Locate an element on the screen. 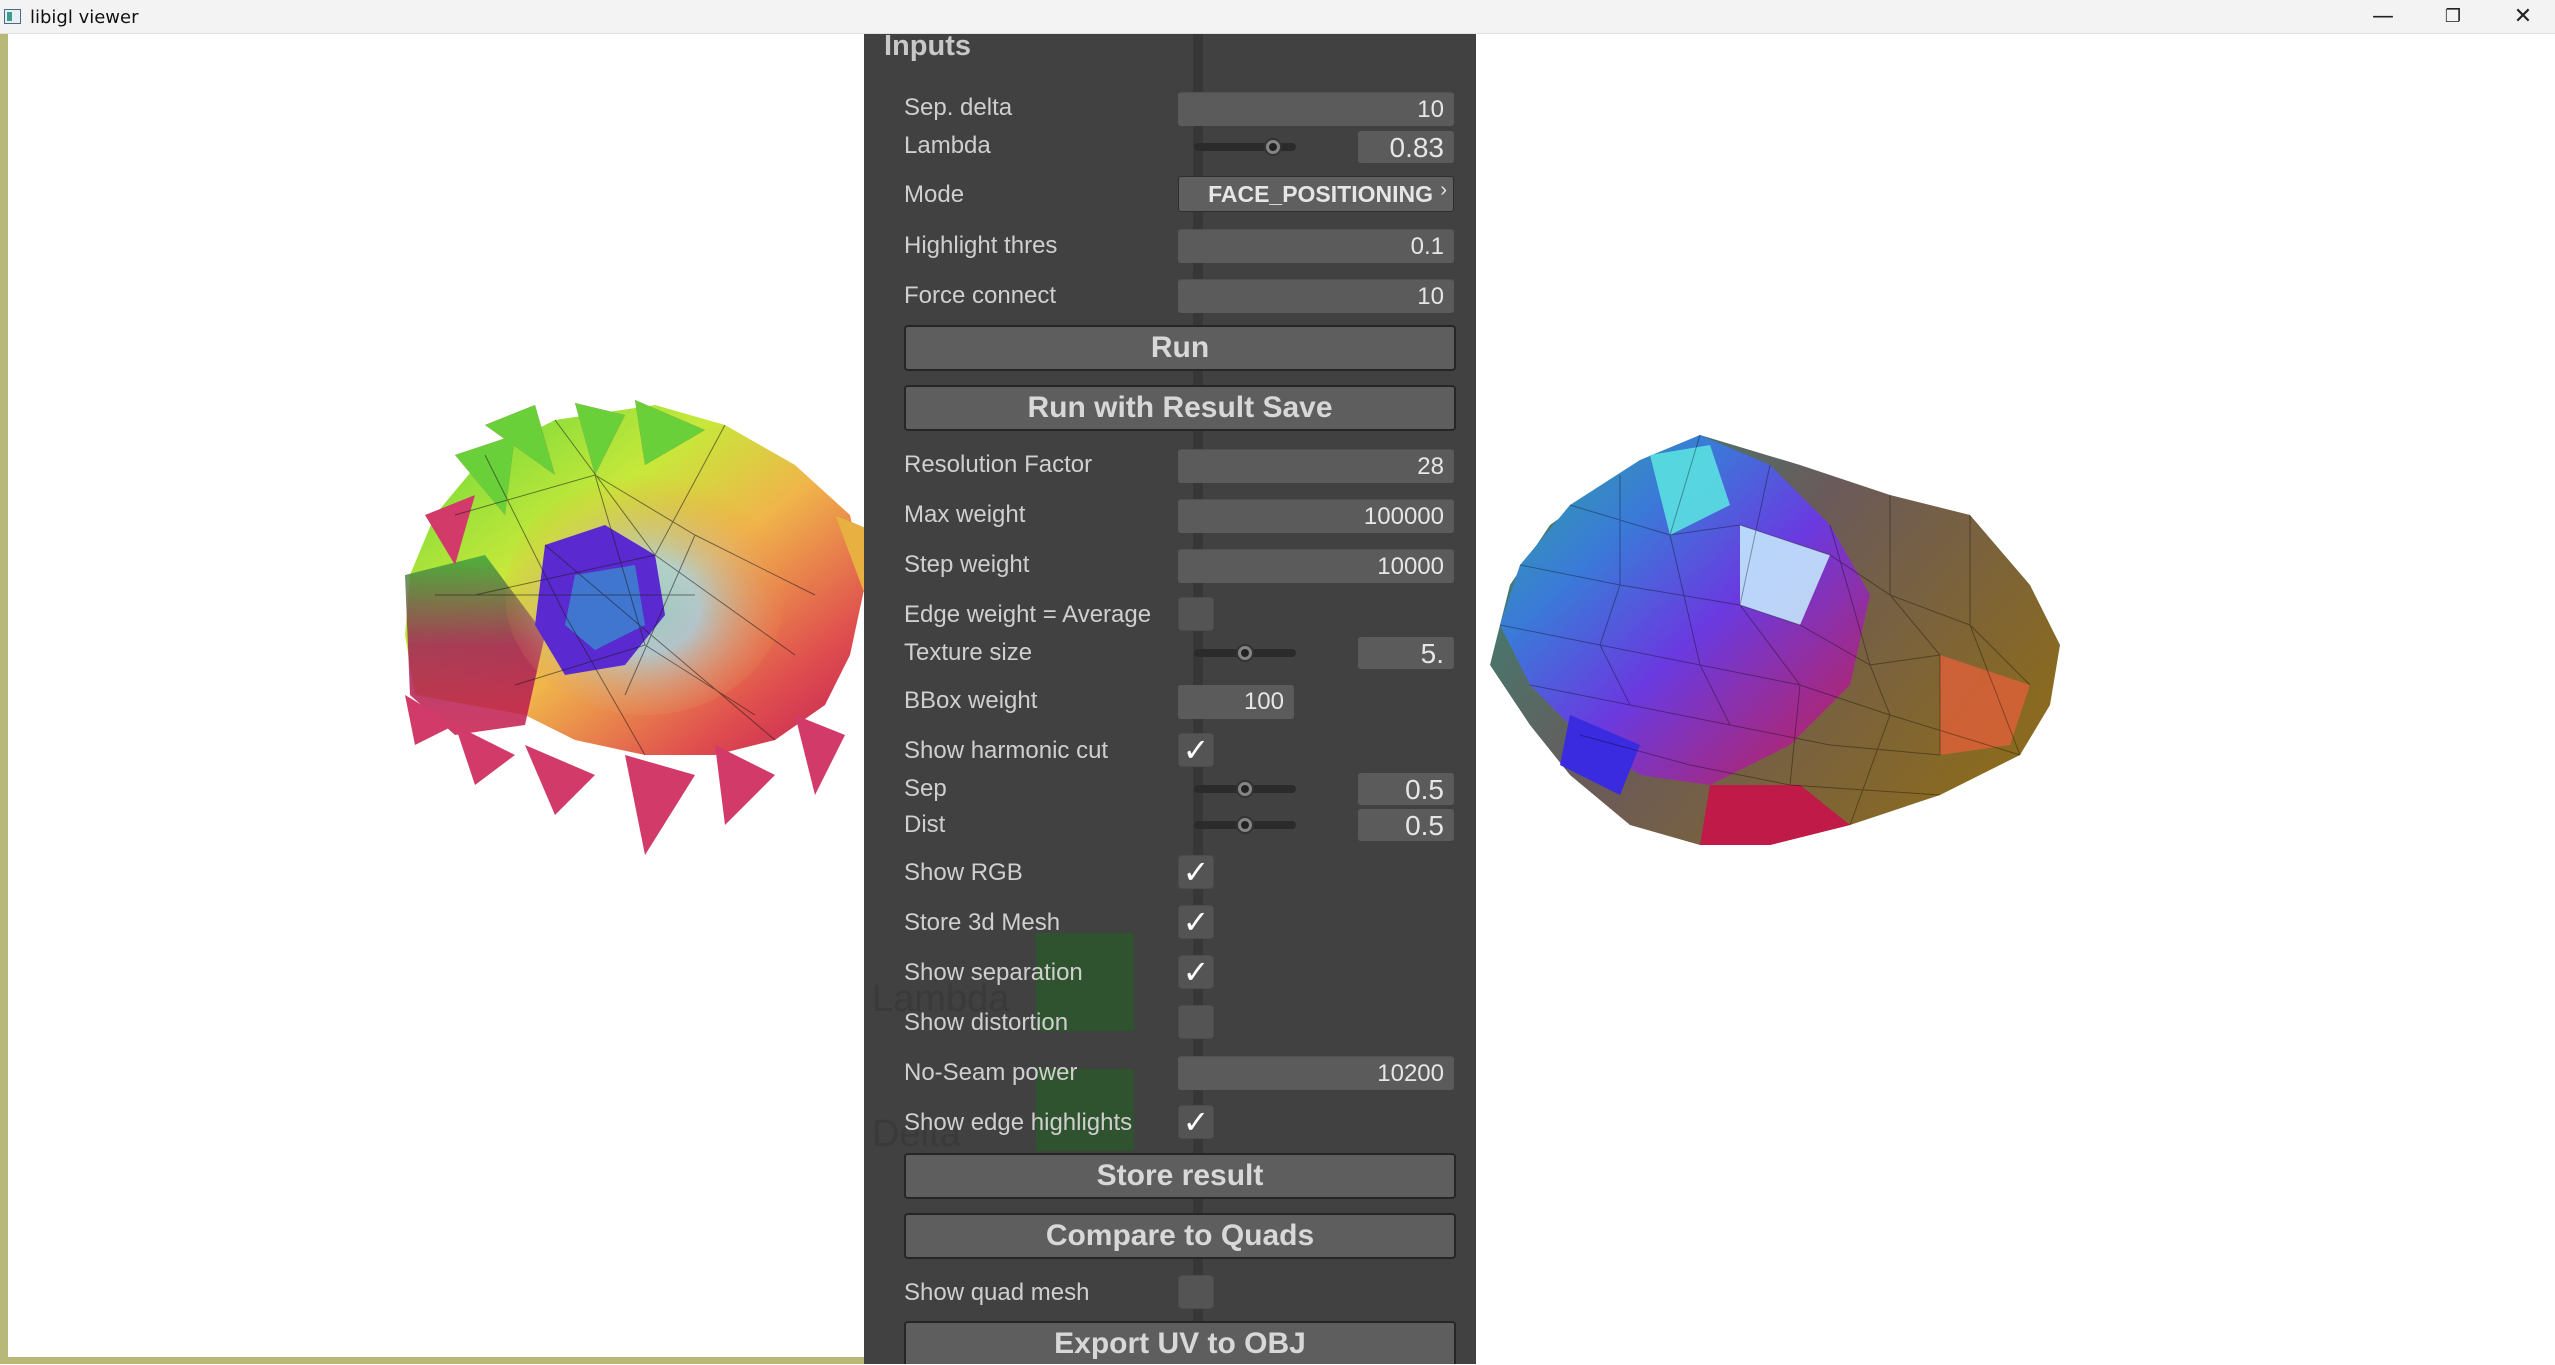 This screenshot has width=2555, height=1365. mode-dropdown-value: FACE_POSITIONING is located at coordinates (1320, 194).